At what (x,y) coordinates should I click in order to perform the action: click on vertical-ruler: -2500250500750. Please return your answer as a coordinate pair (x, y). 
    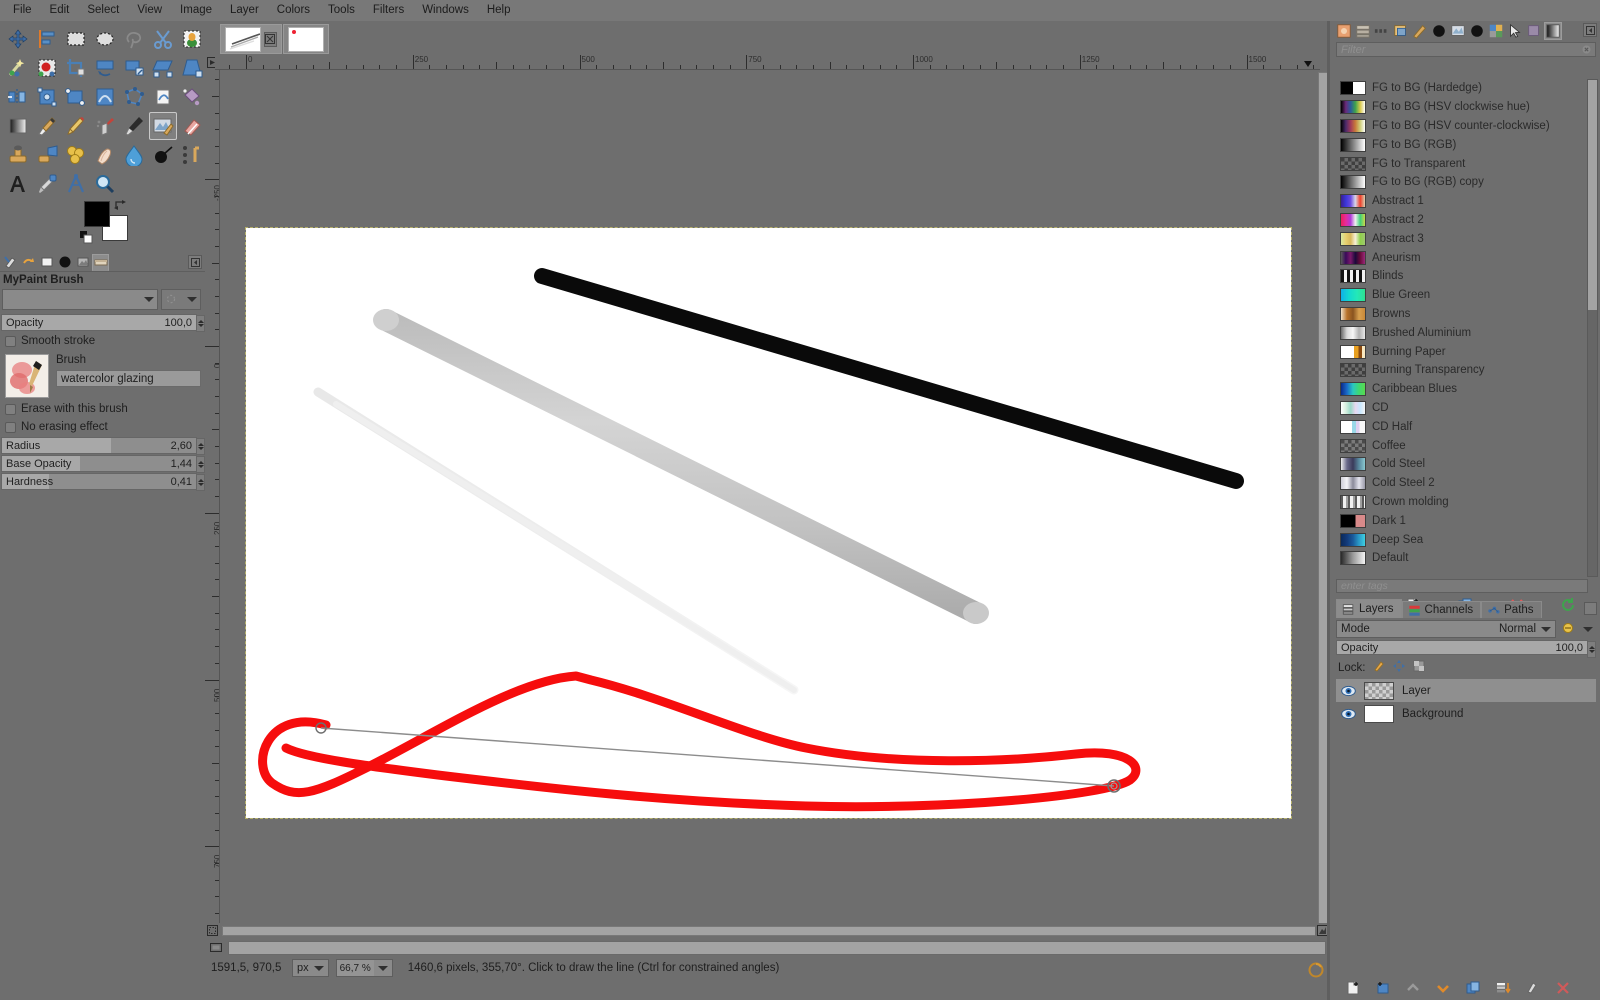
    Looking at the image, I should click on (212, 500).